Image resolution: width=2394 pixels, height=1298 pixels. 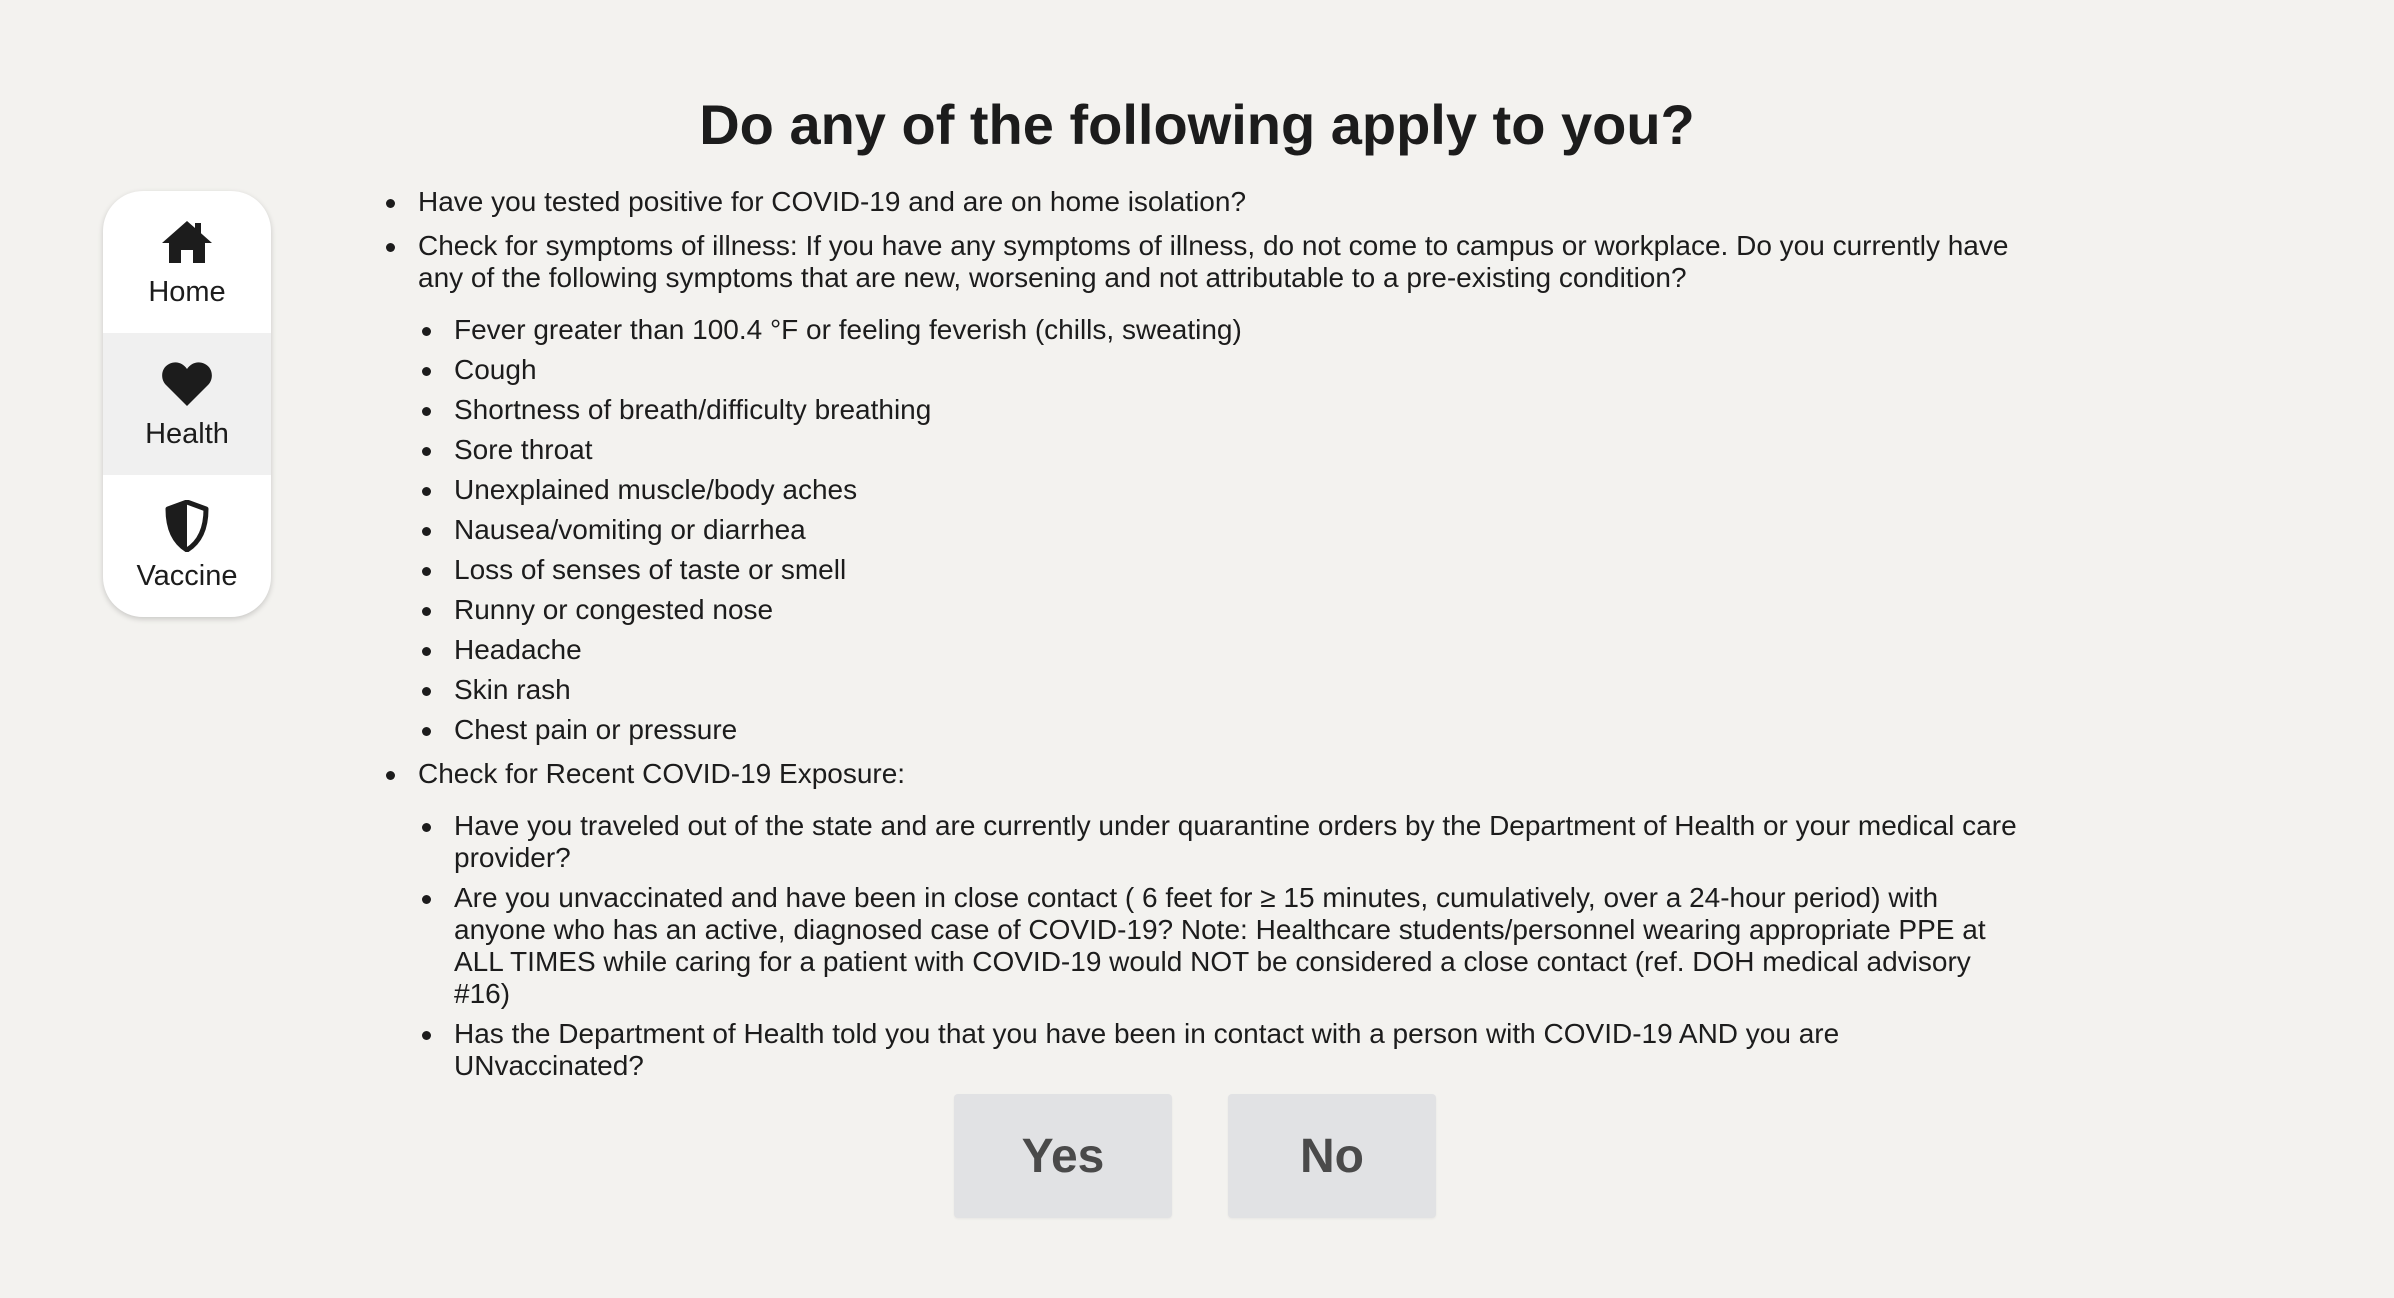 I want to click on question-list: Check for Recent COVID-19 Exposure:, so click(x=1202, y=774).